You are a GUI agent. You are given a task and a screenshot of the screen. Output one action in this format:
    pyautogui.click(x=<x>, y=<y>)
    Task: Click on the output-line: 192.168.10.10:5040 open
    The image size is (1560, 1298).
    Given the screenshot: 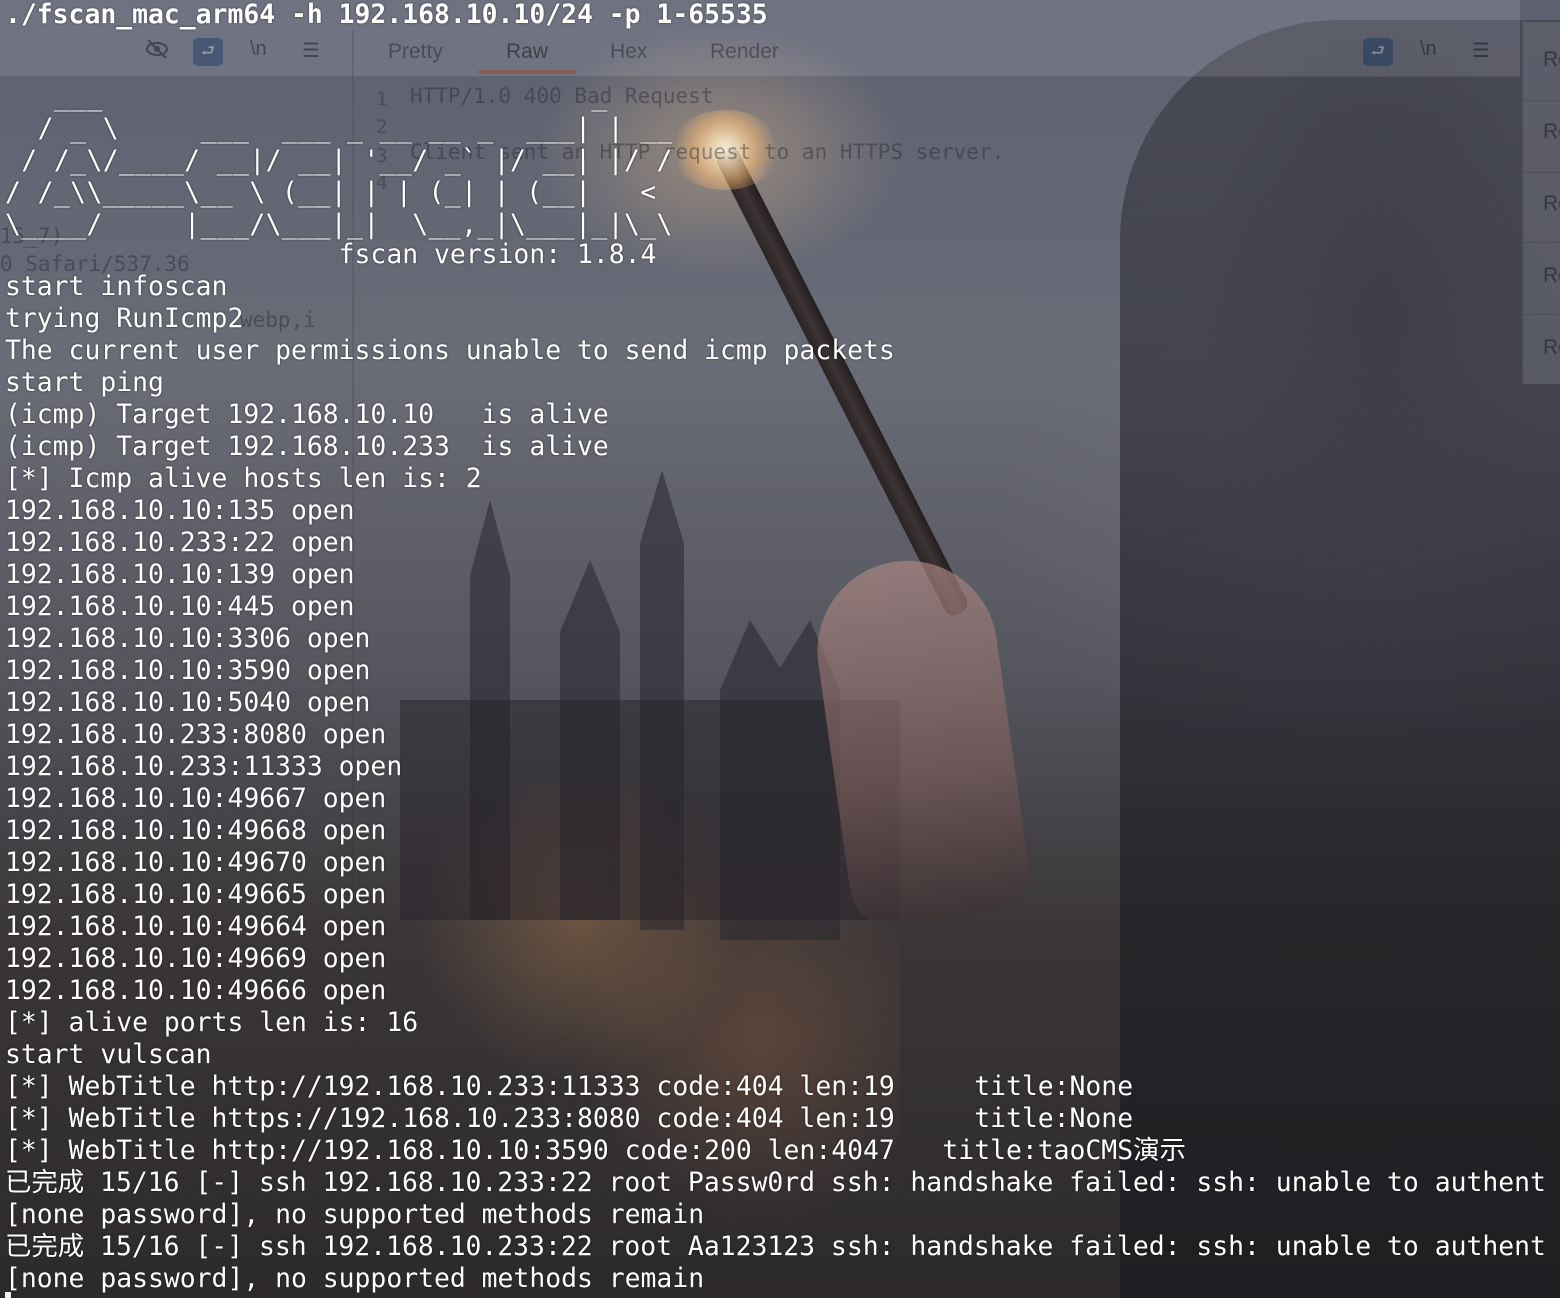 What is the action you would take?
    pyautogui.click(x=188, y=702)
    